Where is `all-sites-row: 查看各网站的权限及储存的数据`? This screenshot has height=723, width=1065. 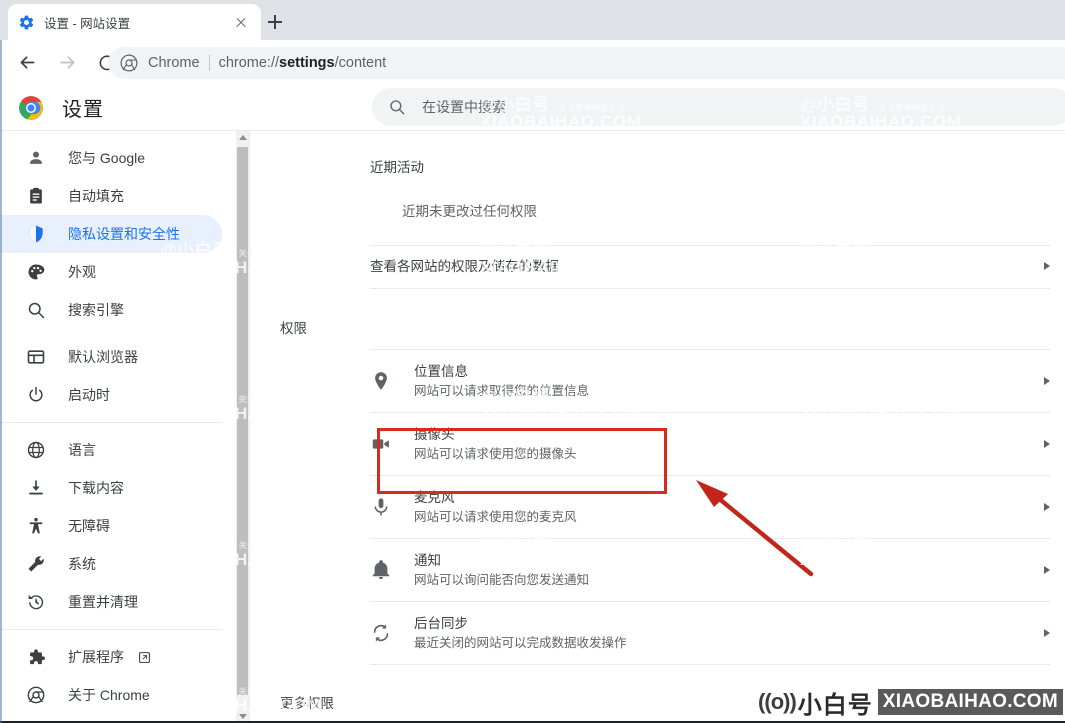 all-sites-row: 查看各网站的权限及储存的数据 is located at coordinates (710, 266).